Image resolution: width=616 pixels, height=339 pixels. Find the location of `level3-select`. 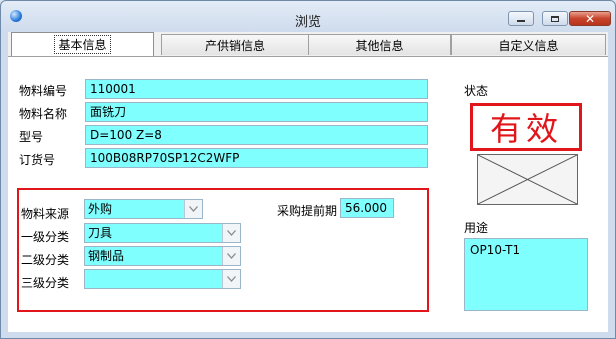

level3-select is located at coordinates (162, 279).